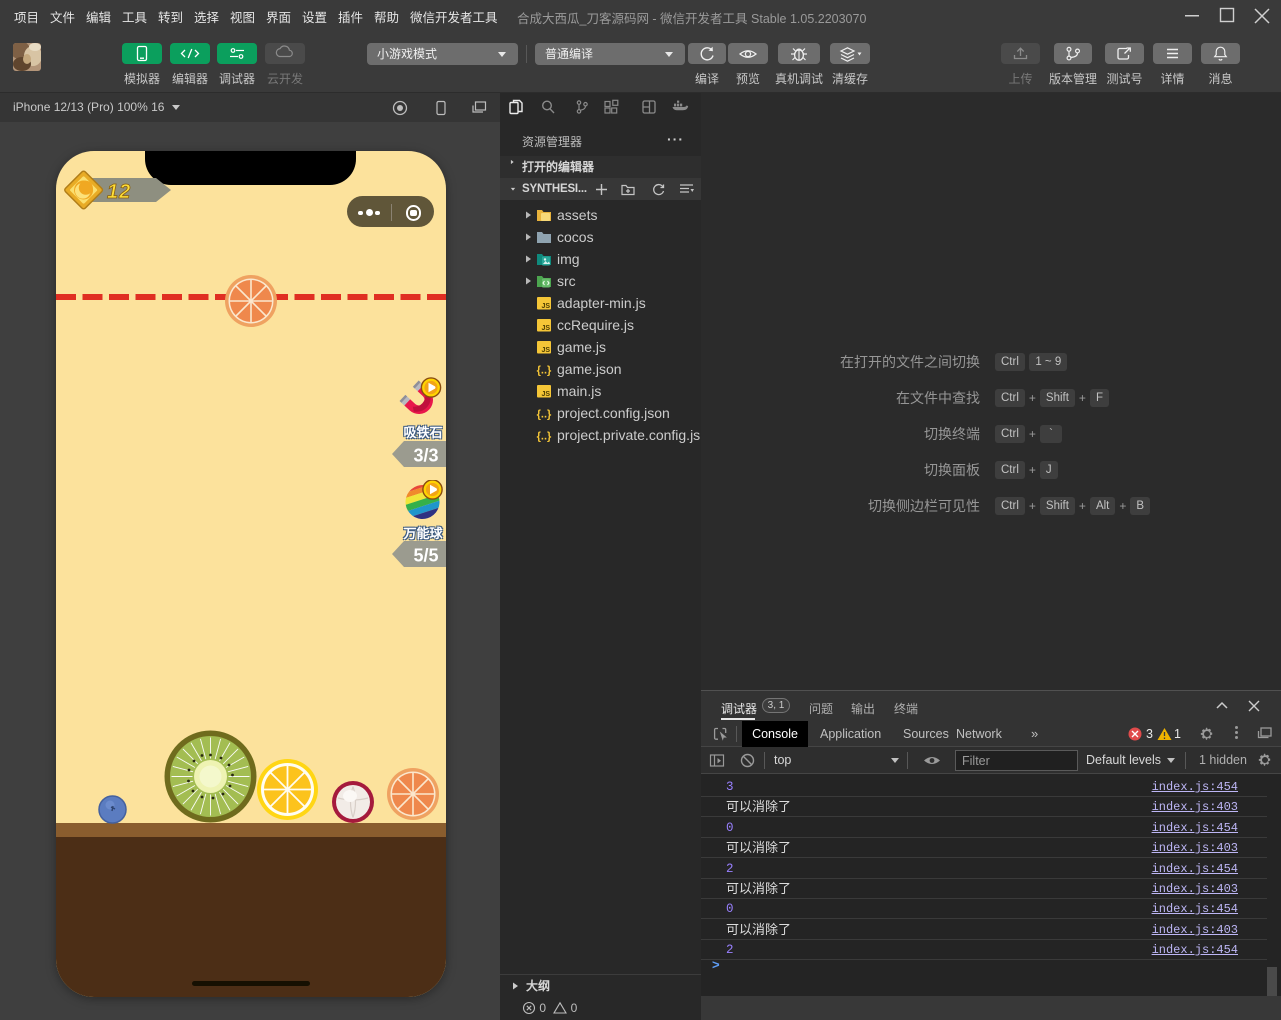  Describe the element at coordinates (425, 456) in the screenshot. I see `svg-text: 3/3` at that location.